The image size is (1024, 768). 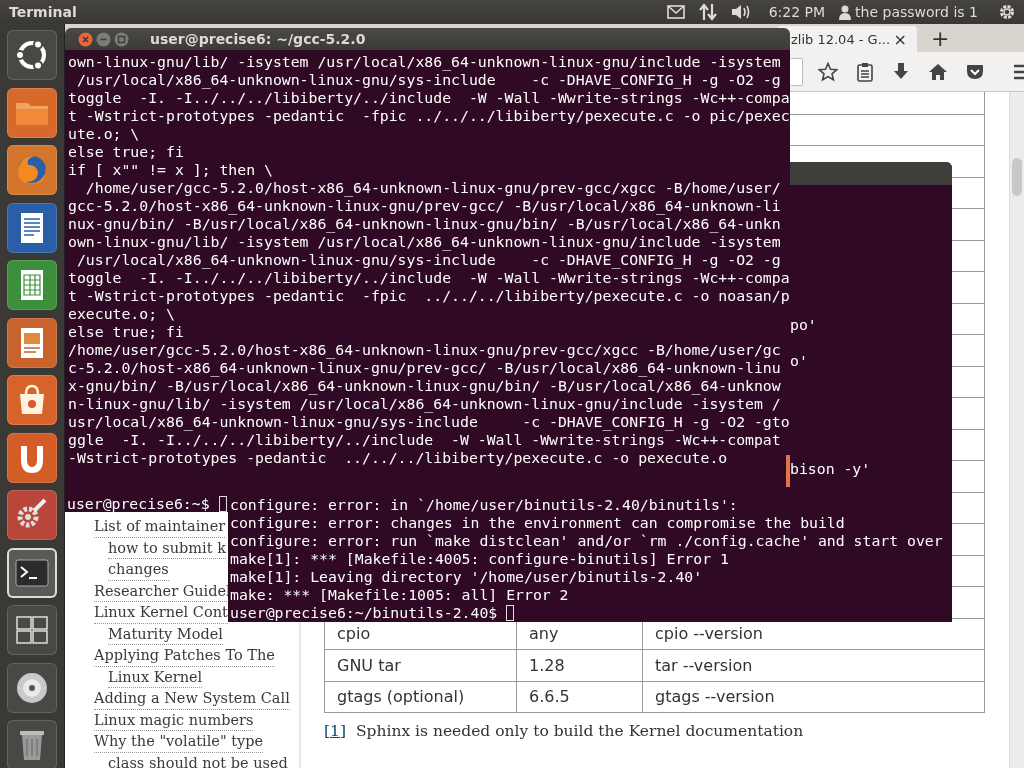 What do you see at coordinates (424, 404) in the screenshot?
I see `terminal-line: n-linux-gnu/lib/ -isystem /usr/local/x86_64-unknown-linux-gnu/include -isystem /` at bounding box center [424, 404].